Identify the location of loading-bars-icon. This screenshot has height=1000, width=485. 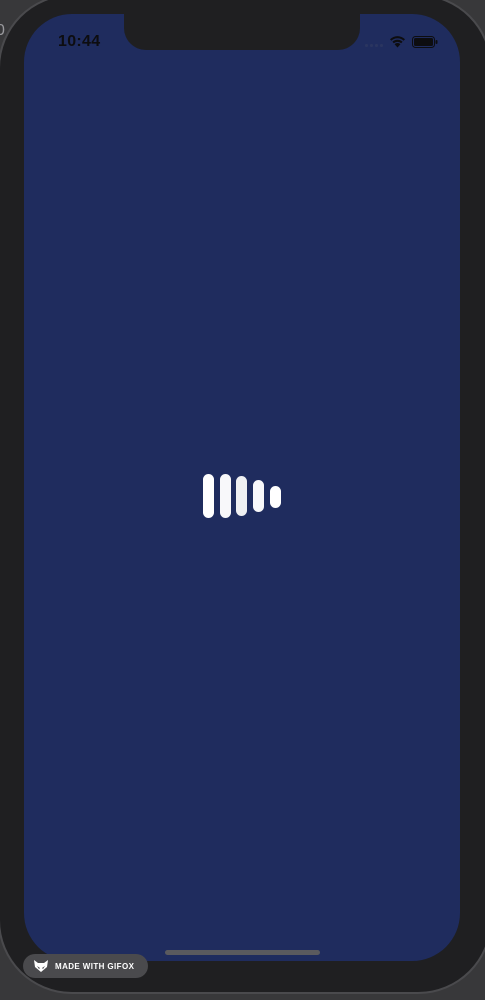
(243, 496).